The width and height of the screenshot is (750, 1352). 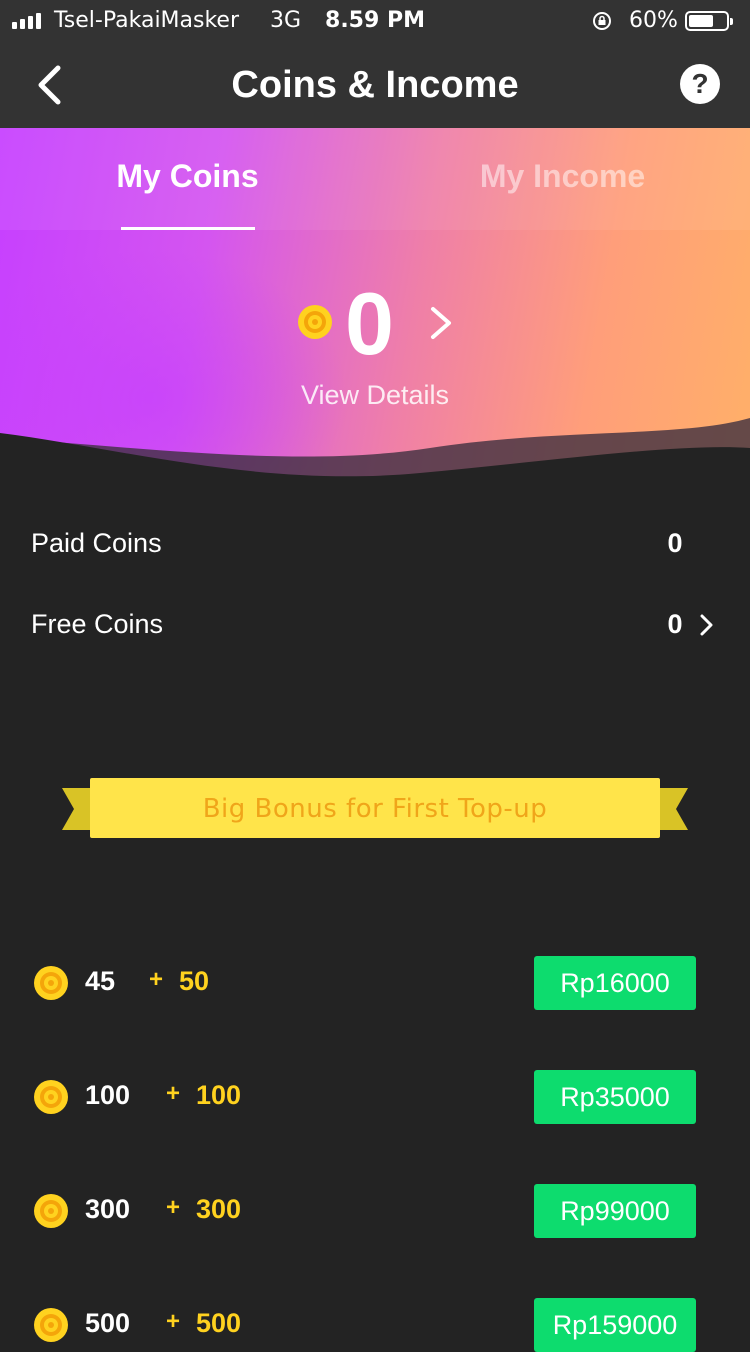 What do you see at coordinates (709, 21) in the screenshot?
I see `battery-icon` at bounding box center [709, 21].